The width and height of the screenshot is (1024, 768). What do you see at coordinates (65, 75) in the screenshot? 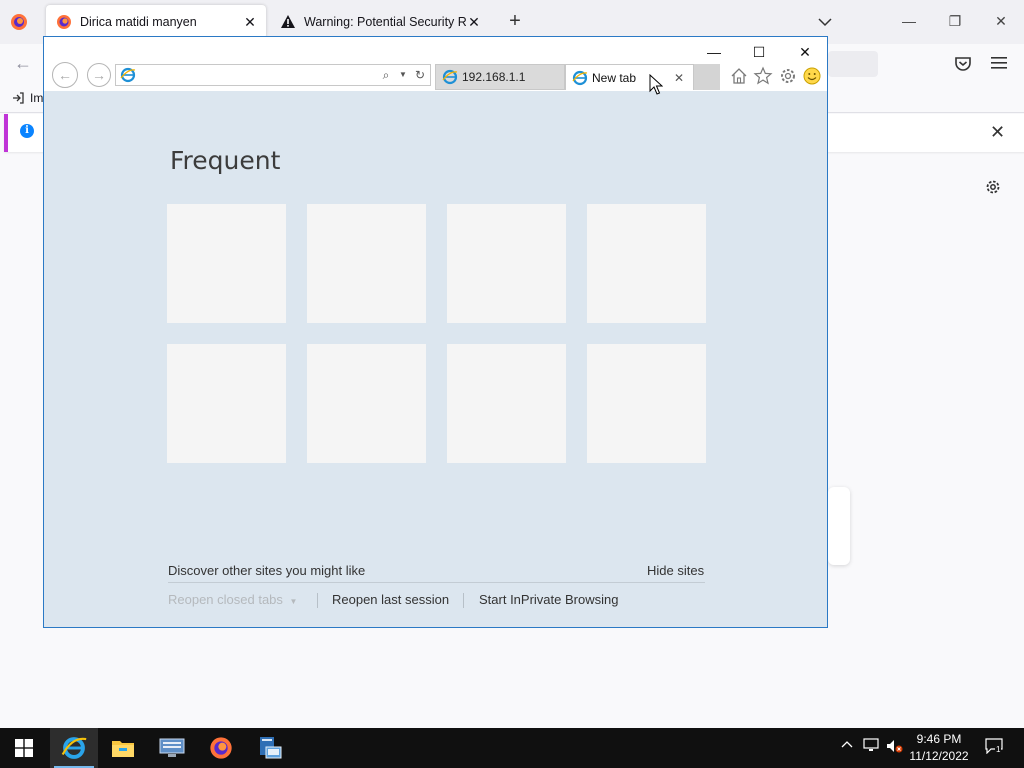
I see `ie-back-icon: ←` at bounding box center [65, 75].